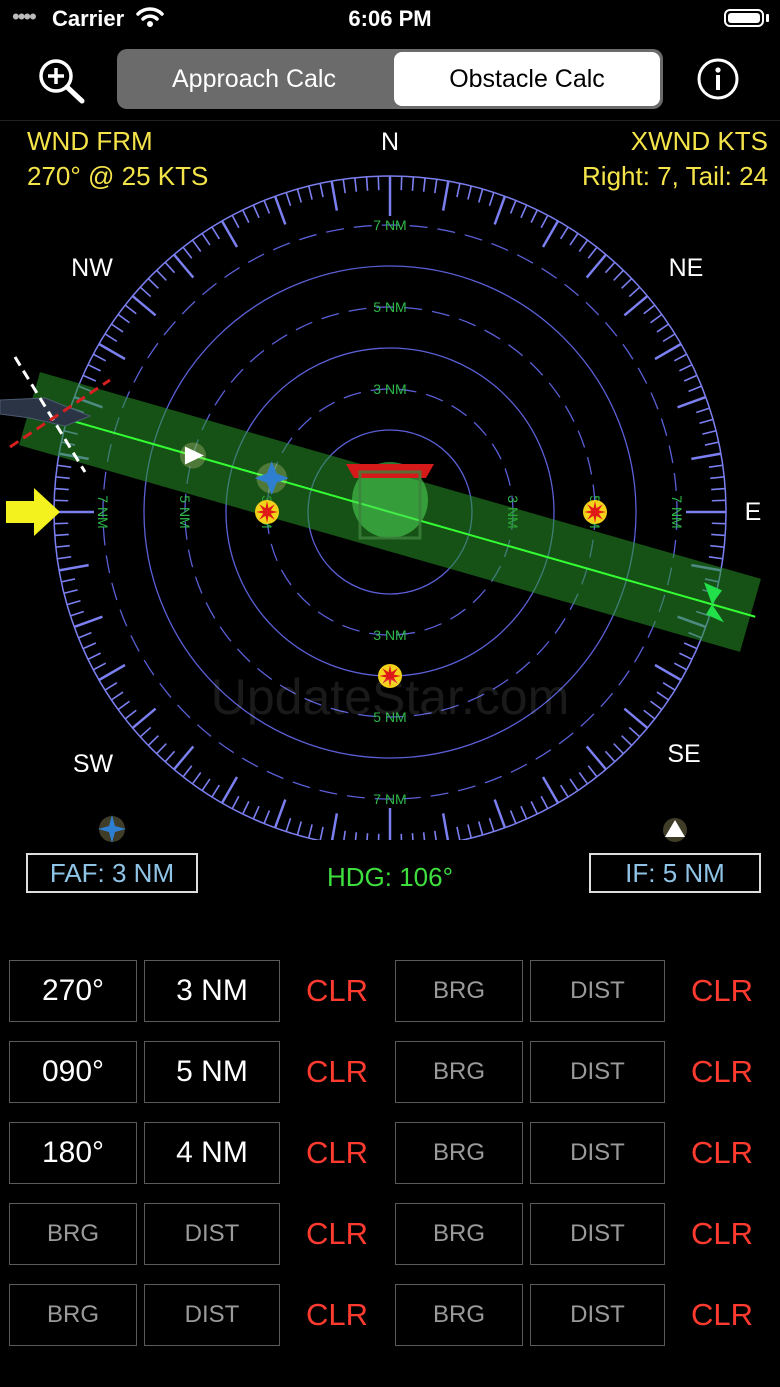  I want to click on segment-approach-calc: Approach Calc, so click(254, 79).